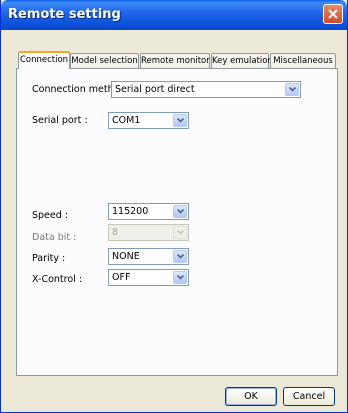 The height and width of the screenshot is (413, 348). Describe the element at coordinates (148, 120) in the screenshot. I see `serial-port-select: COM1` at that location.